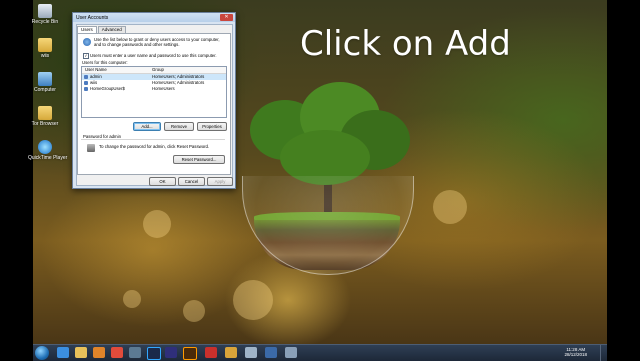 This screenshot has width=640, height=361. I want to click on ok-button: OK, so click(162, 181).